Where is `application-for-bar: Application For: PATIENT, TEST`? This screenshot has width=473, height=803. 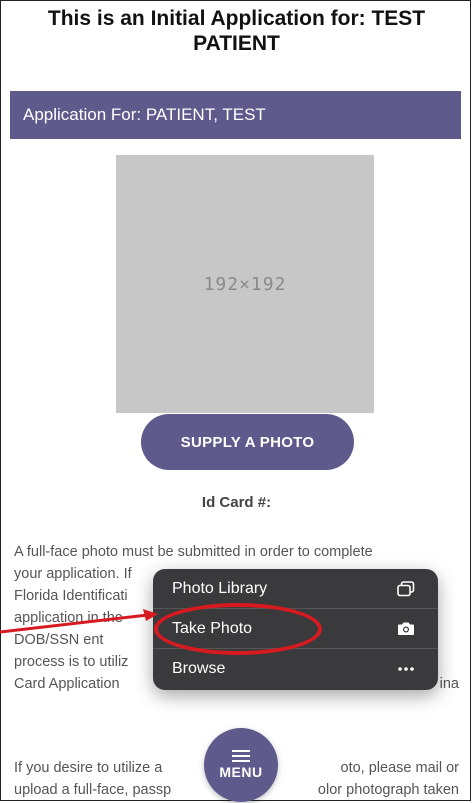
application-for-bar: Application For: PATIENT, TEST is located at coordinates (235, 115).